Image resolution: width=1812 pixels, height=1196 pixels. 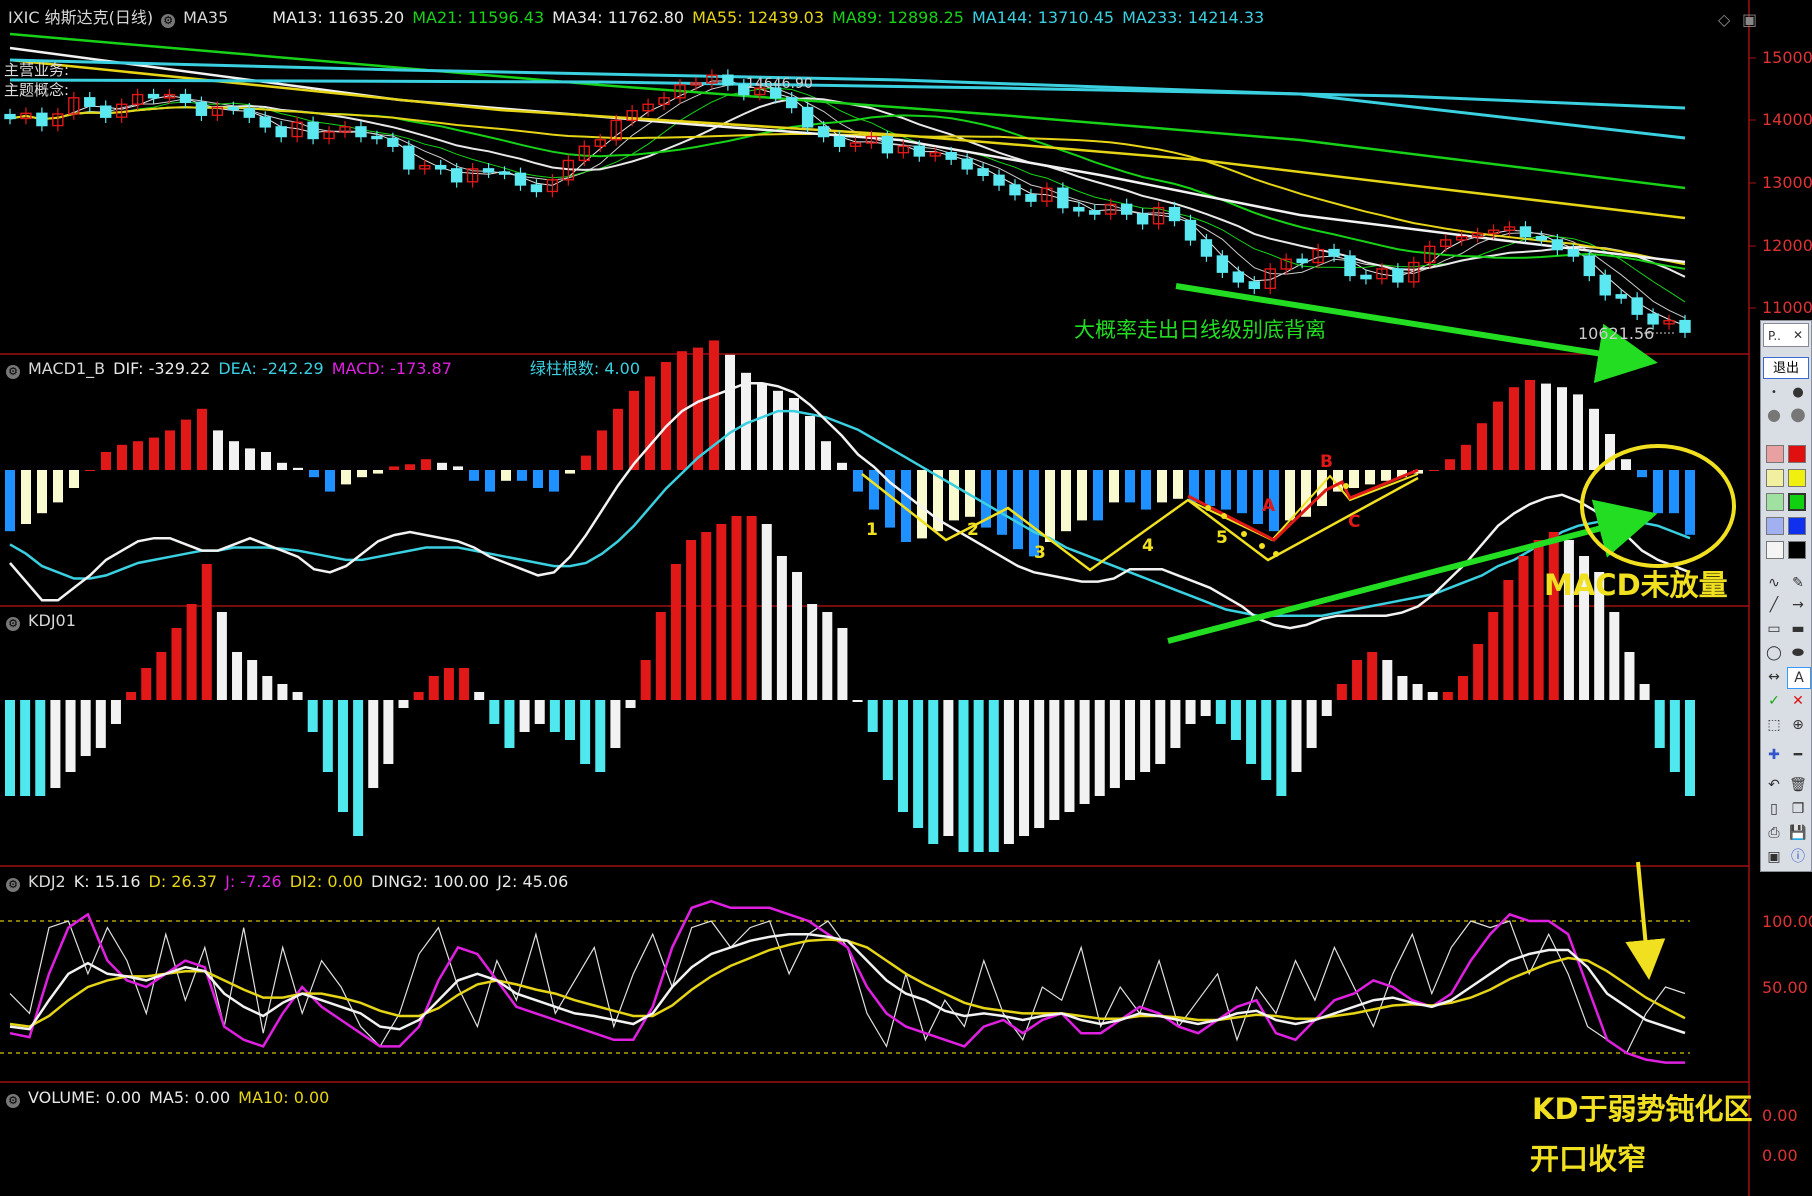 What do you see at coordinates (845, 981) in the screenshot?
I see `kdj2-panel` at bounding box center [845, 981].